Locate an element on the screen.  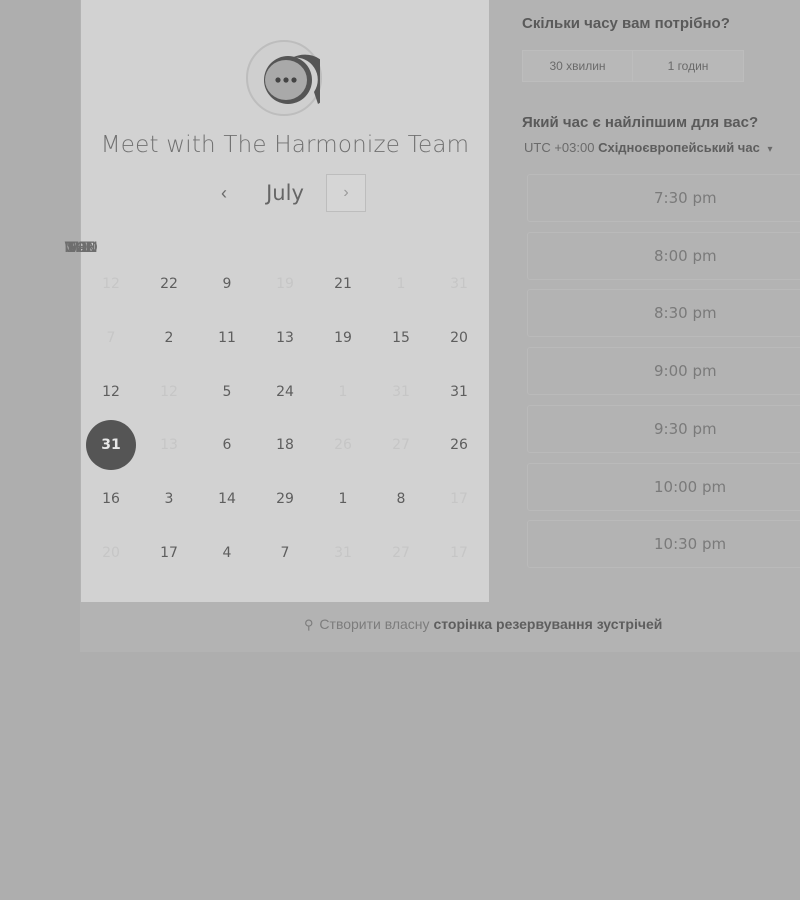
calendar-day: 16 is located at coordinates (111, 499).